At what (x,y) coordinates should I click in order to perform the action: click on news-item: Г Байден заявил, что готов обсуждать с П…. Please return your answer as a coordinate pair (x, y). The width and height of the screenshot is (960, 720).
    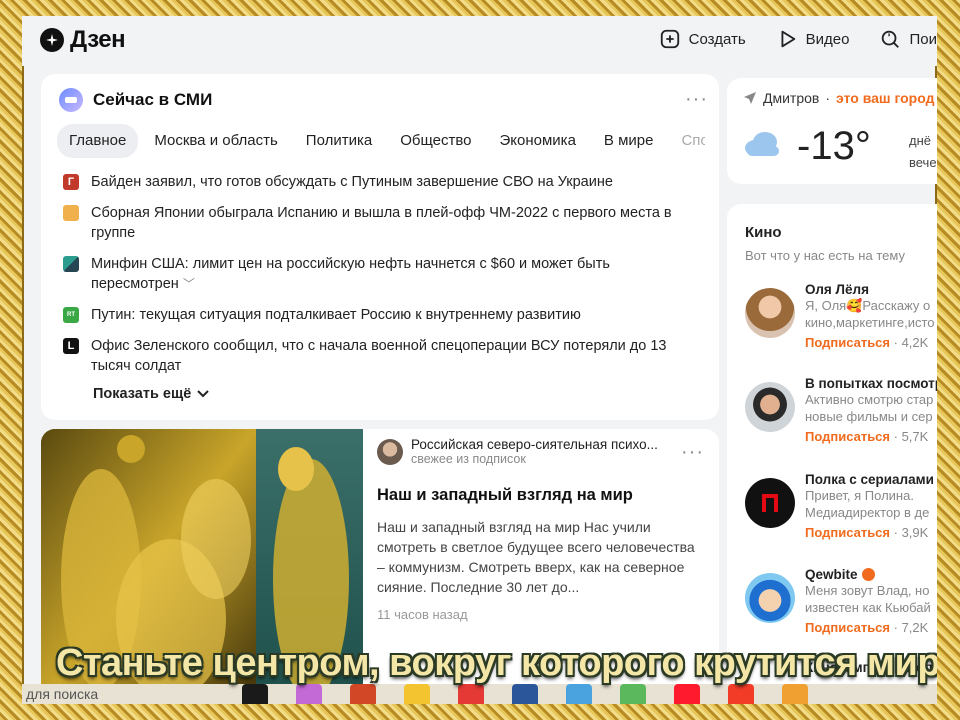
    Looking at the image, I should click on (373, 182).